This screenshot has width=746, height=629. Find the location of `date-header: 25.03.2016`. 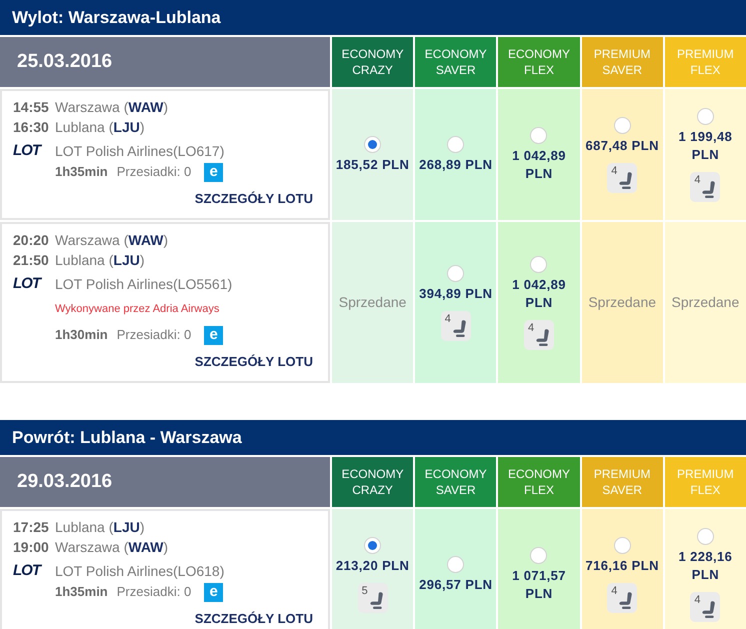

date-header: 25.03.2016 is located at coordinates (165, 62).